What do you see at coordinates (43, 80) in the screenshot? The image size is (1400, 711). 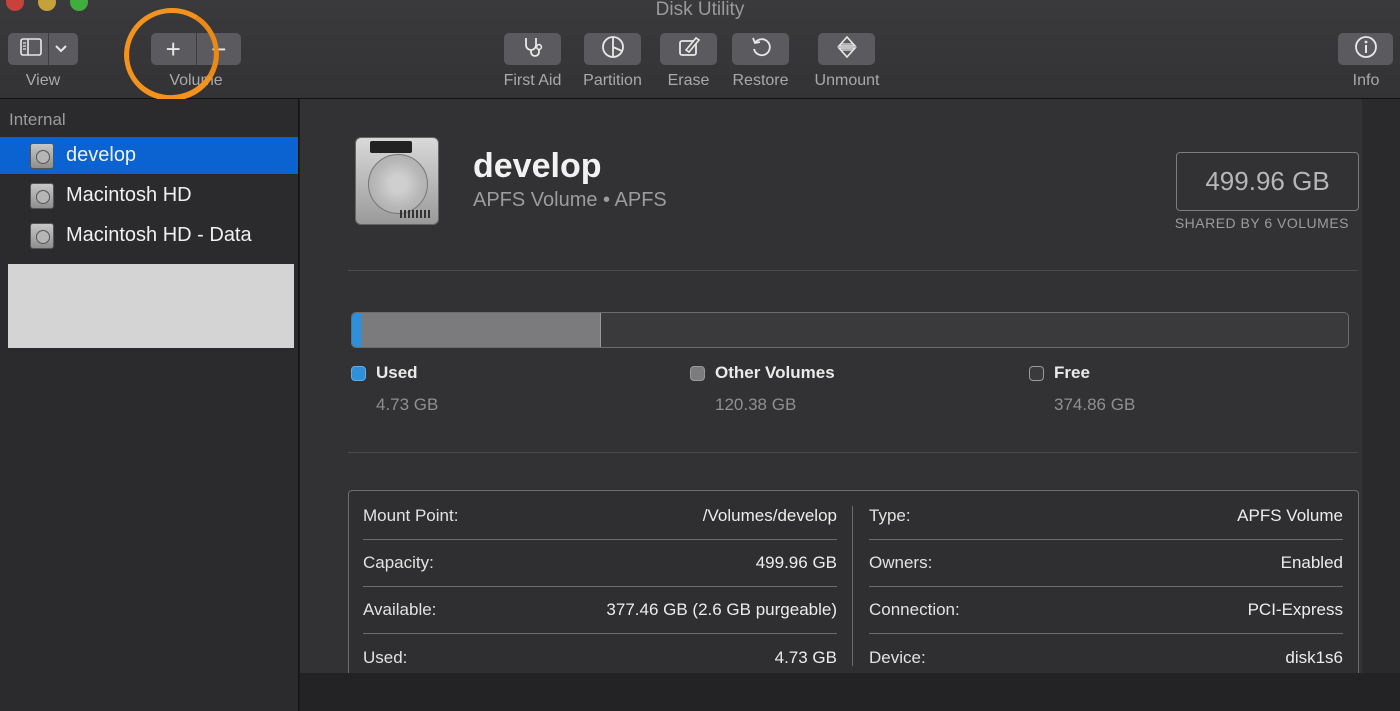 I see `view-label: View` at bounding box center [43, 80].